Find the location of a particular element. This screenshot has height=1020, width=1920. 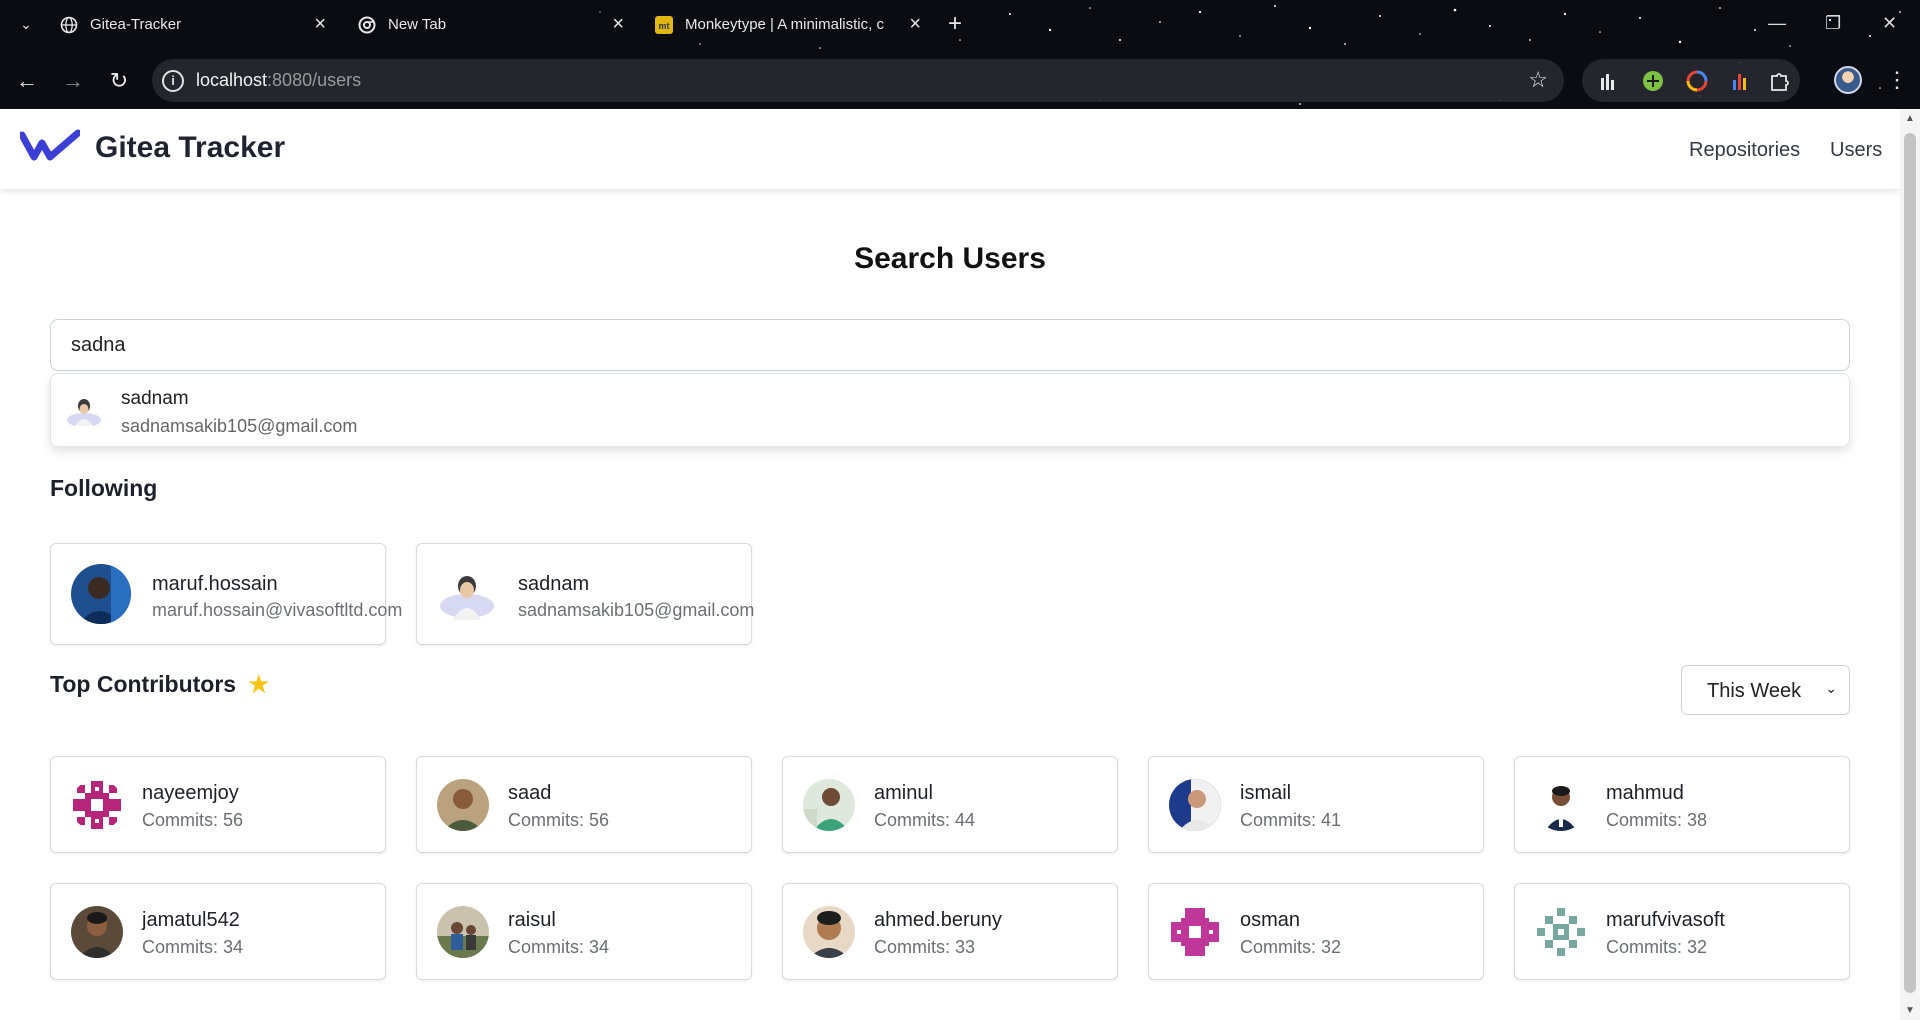

contributor-commits: Commits: 41 is located at coordinates (1291, 820).